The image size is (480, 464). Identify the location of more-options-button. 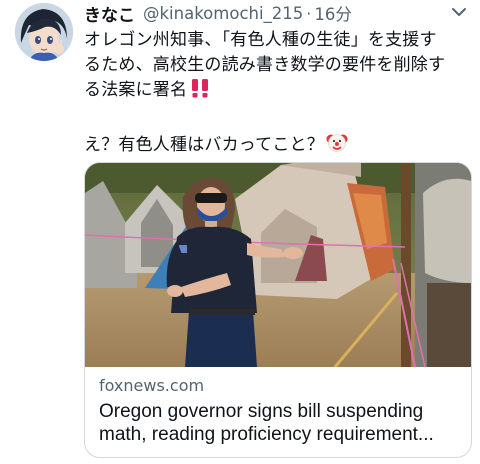
(459, 12).